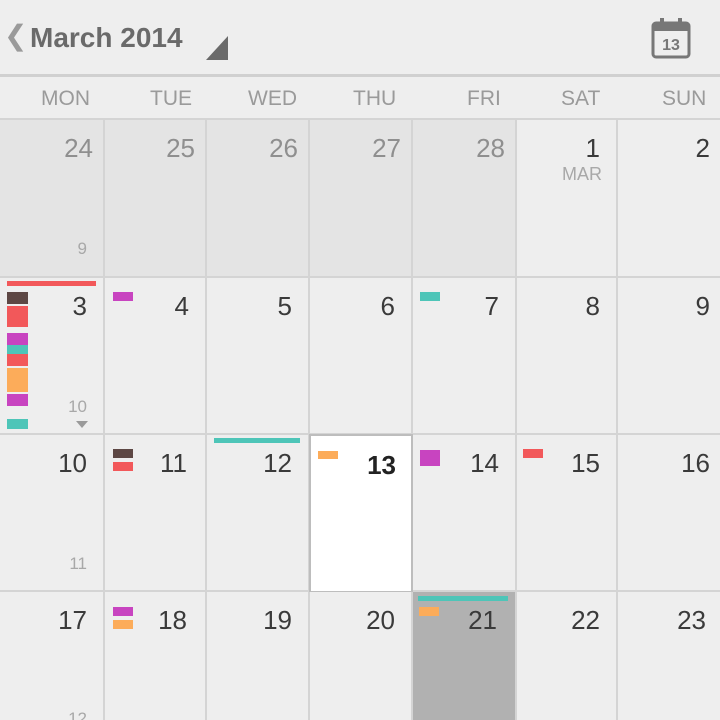  I want to click on day-cell: 6, so click(361, 356).